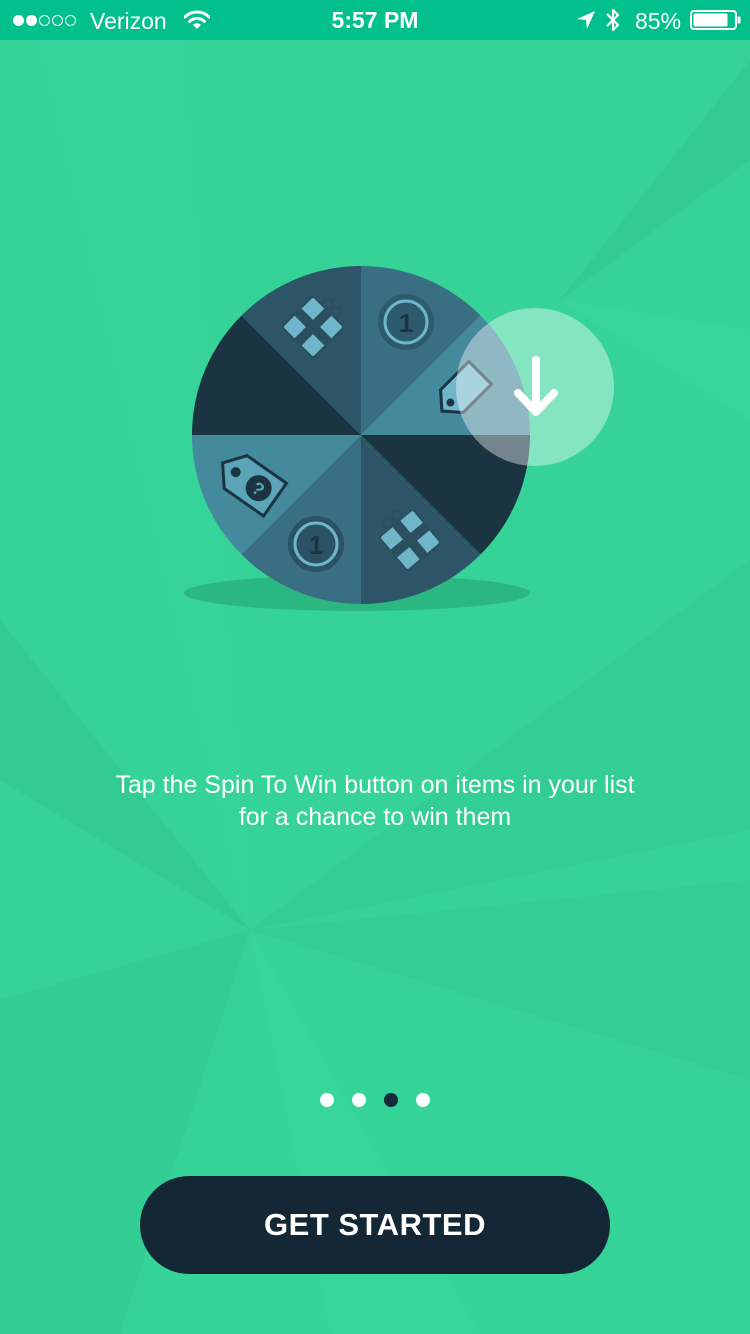 This screenshot has width=750, height=1334. What do you see at coordinates (613, 20) in the screenshot?
I see `bluetooth-icon` at bounding box center [613, 20].